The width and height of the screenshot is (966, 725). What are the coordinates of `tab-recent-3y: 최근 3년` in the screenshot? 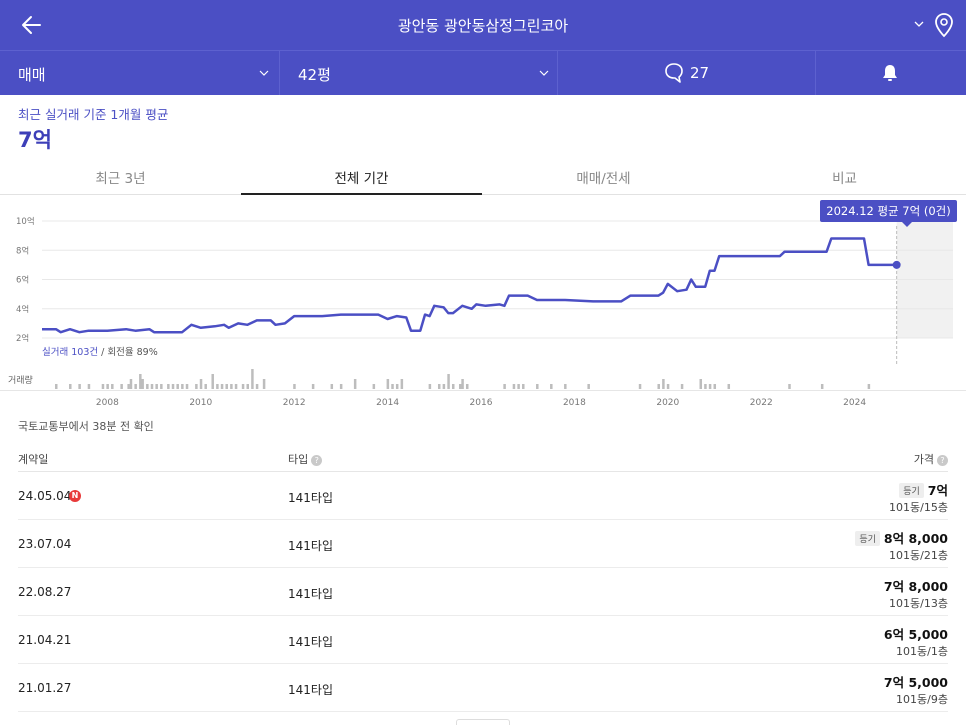 It's located at (120, 176).